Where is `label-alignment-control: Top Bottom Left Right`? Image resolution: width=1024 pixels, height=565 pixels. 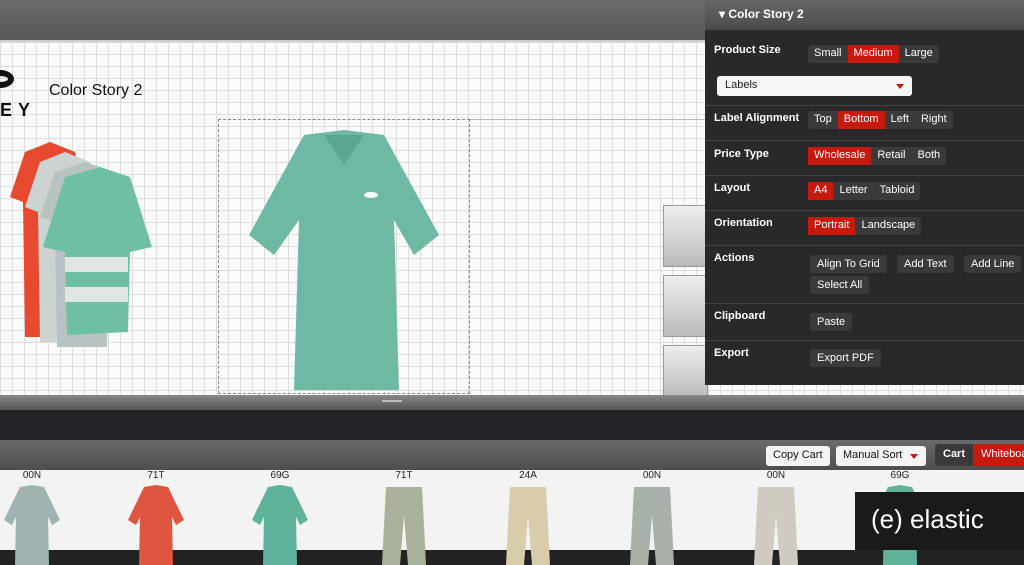
label-alignment-control: Top Bottom Left Right is located at coordinates (880, 120).